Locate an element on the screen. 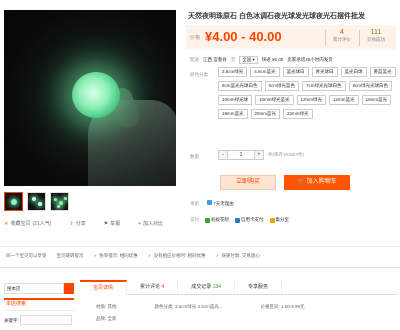 The width and height of the screenshot is (400, 330). product-actions-row: ★ 收藏宝贝 (21人气) ⇪ 分享 ⚑ 举报 + 加入对比 is located at coordinates (83, 224).